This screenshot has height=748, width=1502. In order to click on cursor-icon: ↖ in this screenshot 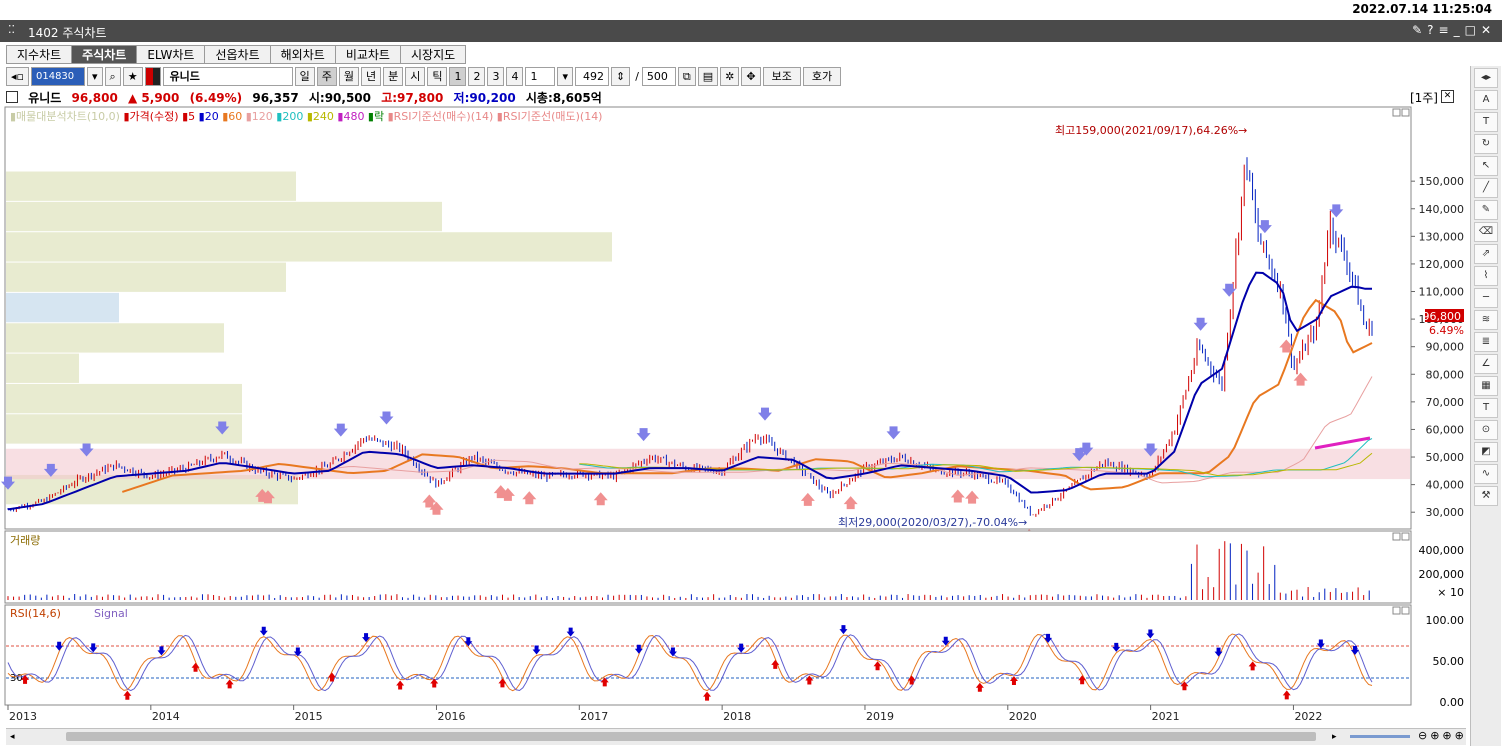, I will do `click(1486, 166)`.